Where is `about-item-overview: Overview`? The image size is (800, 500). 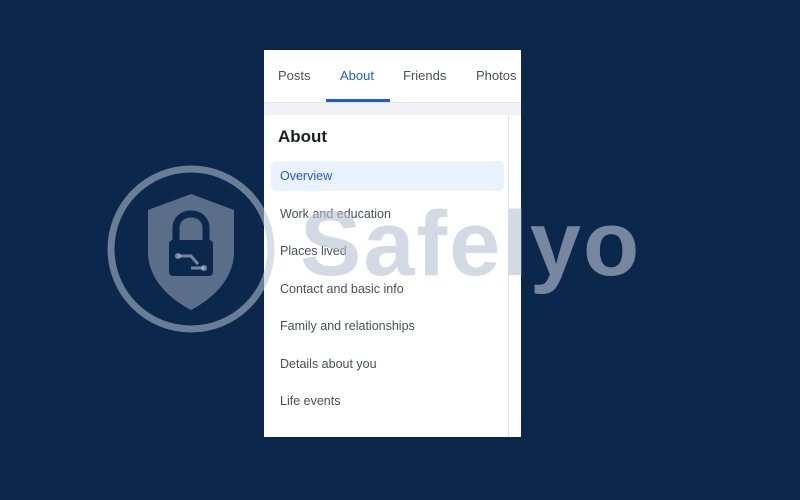
about-item-overview: Overview is located at coordinates (387, 176).